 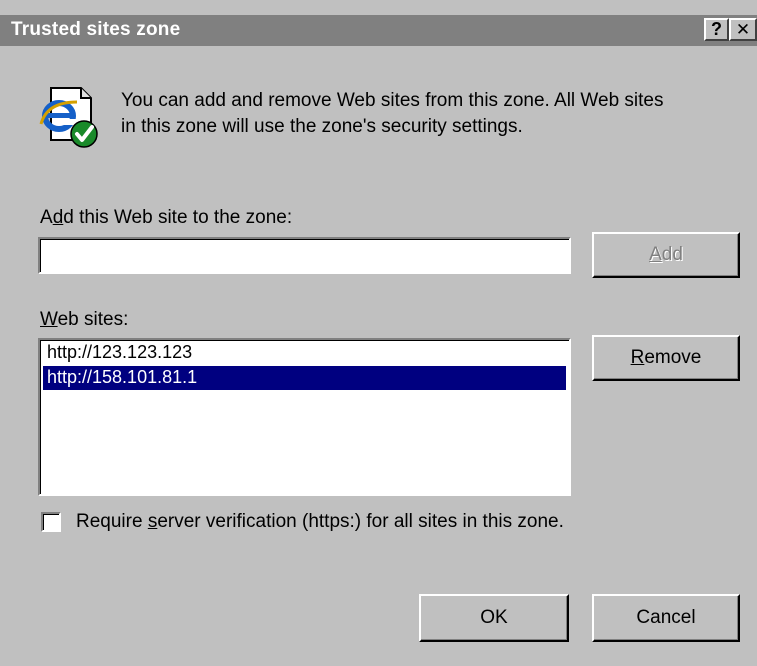 What do you see at coordinates (49, 319) in the screenshot?
I see `web-sites-label-mnemonic: W` at bounding box center [49, 319].